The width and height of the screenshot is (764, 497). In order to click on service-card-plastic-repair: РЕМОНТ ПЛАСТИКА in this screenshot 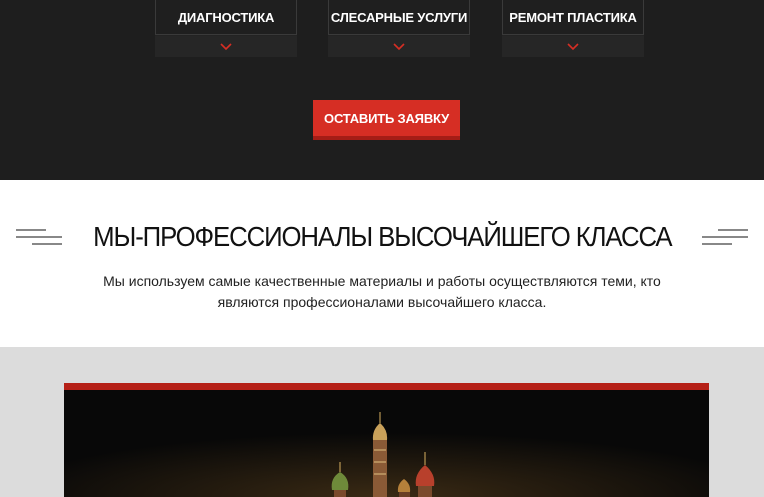, I will do `click(573, 28)`.